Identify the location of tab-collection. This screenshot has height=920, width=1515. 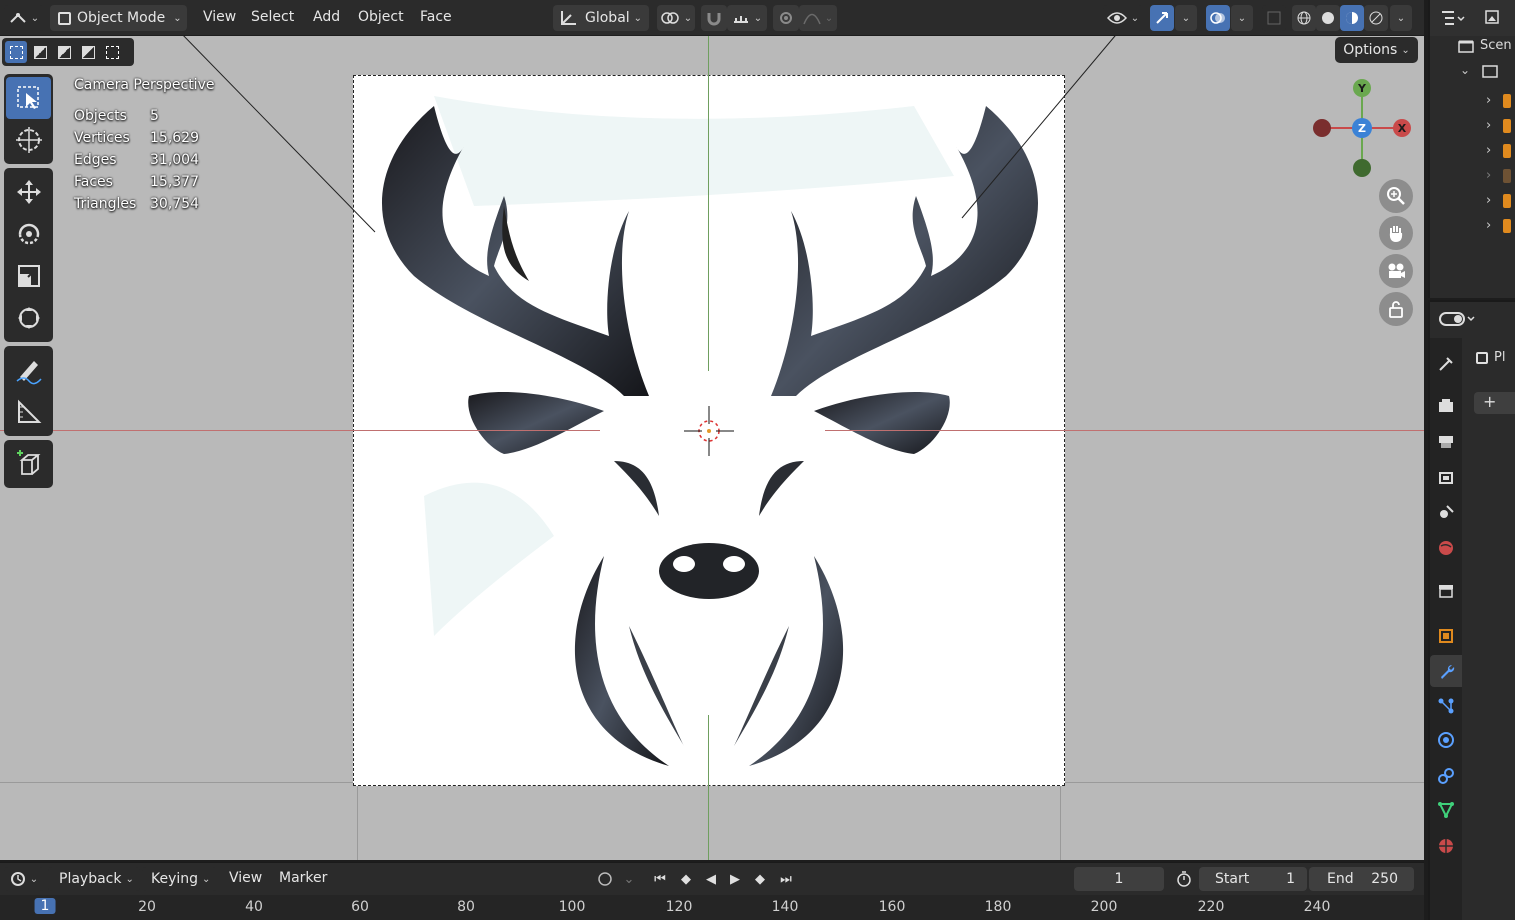
(1446, 591).